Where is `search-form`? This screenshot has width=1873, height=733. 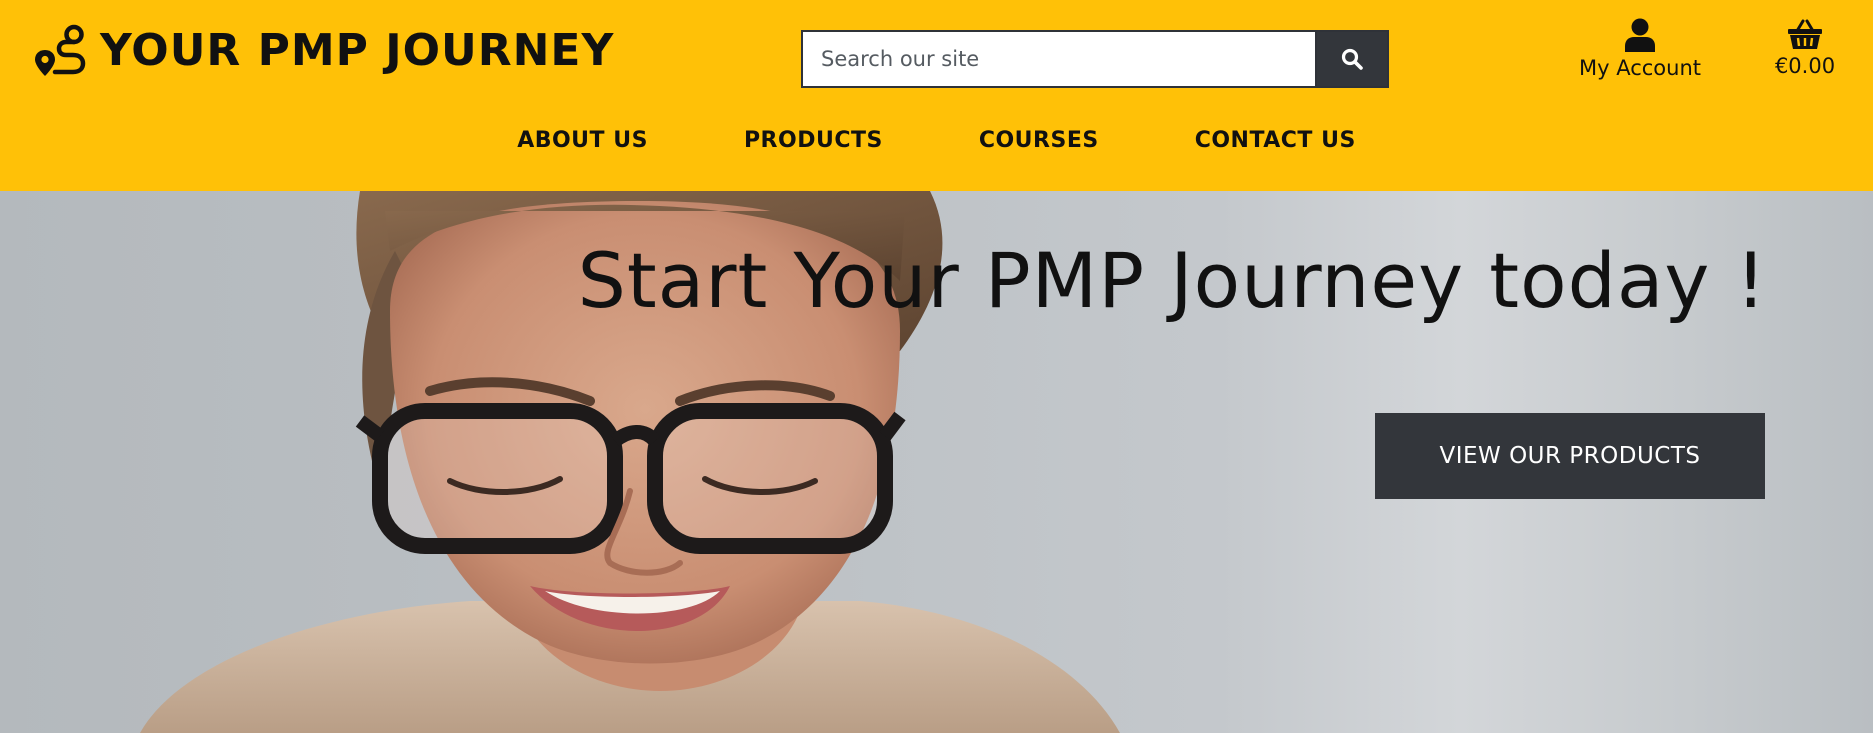
search-form is located at coordinates (1095, 59).